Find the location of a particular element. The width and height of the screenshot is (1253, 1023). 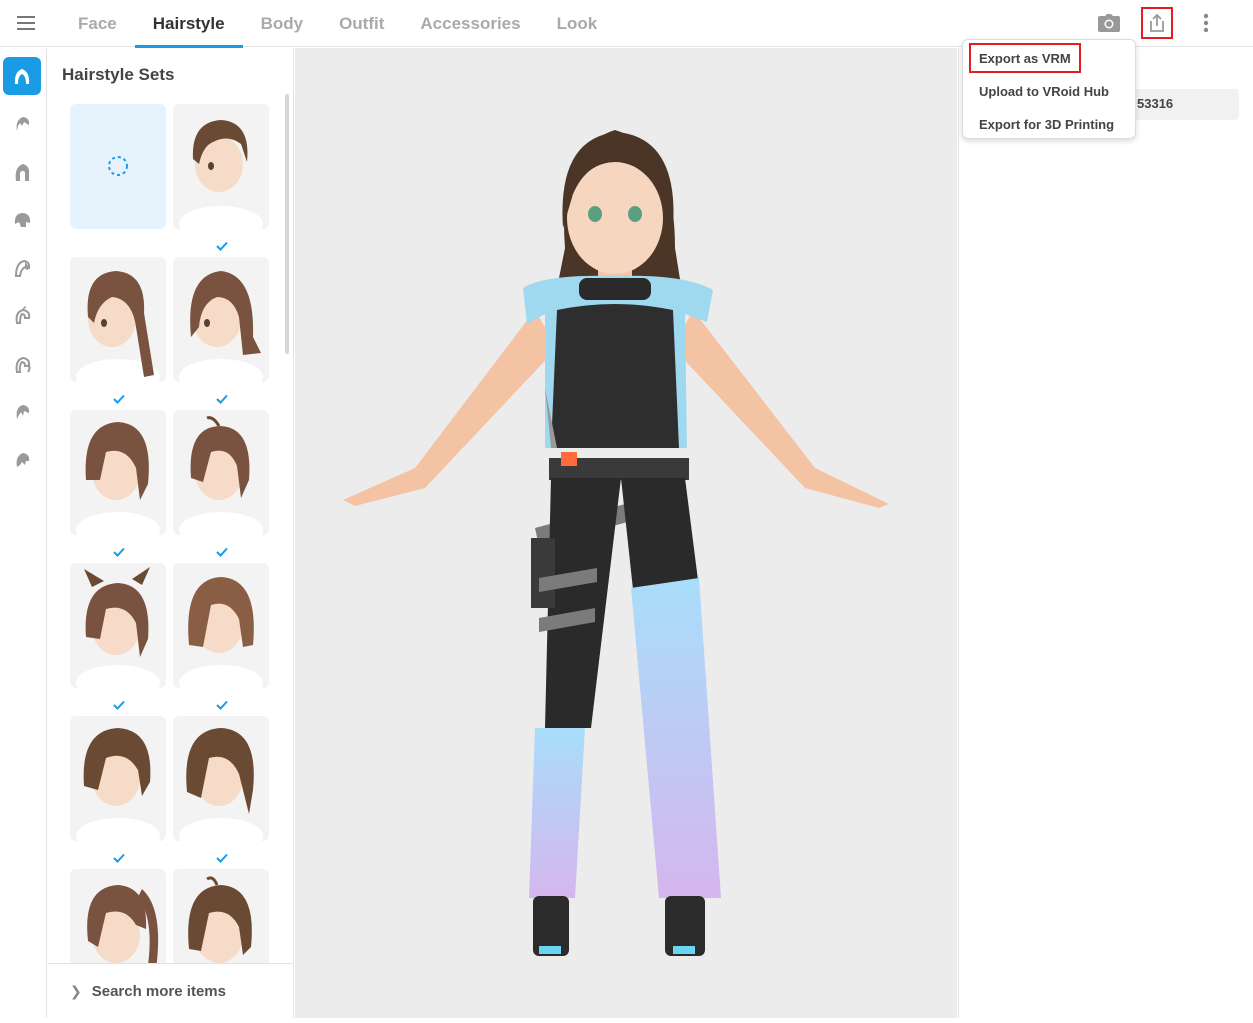

tab-hairstyle: Hairstyle is located at coordinates (188, 24).